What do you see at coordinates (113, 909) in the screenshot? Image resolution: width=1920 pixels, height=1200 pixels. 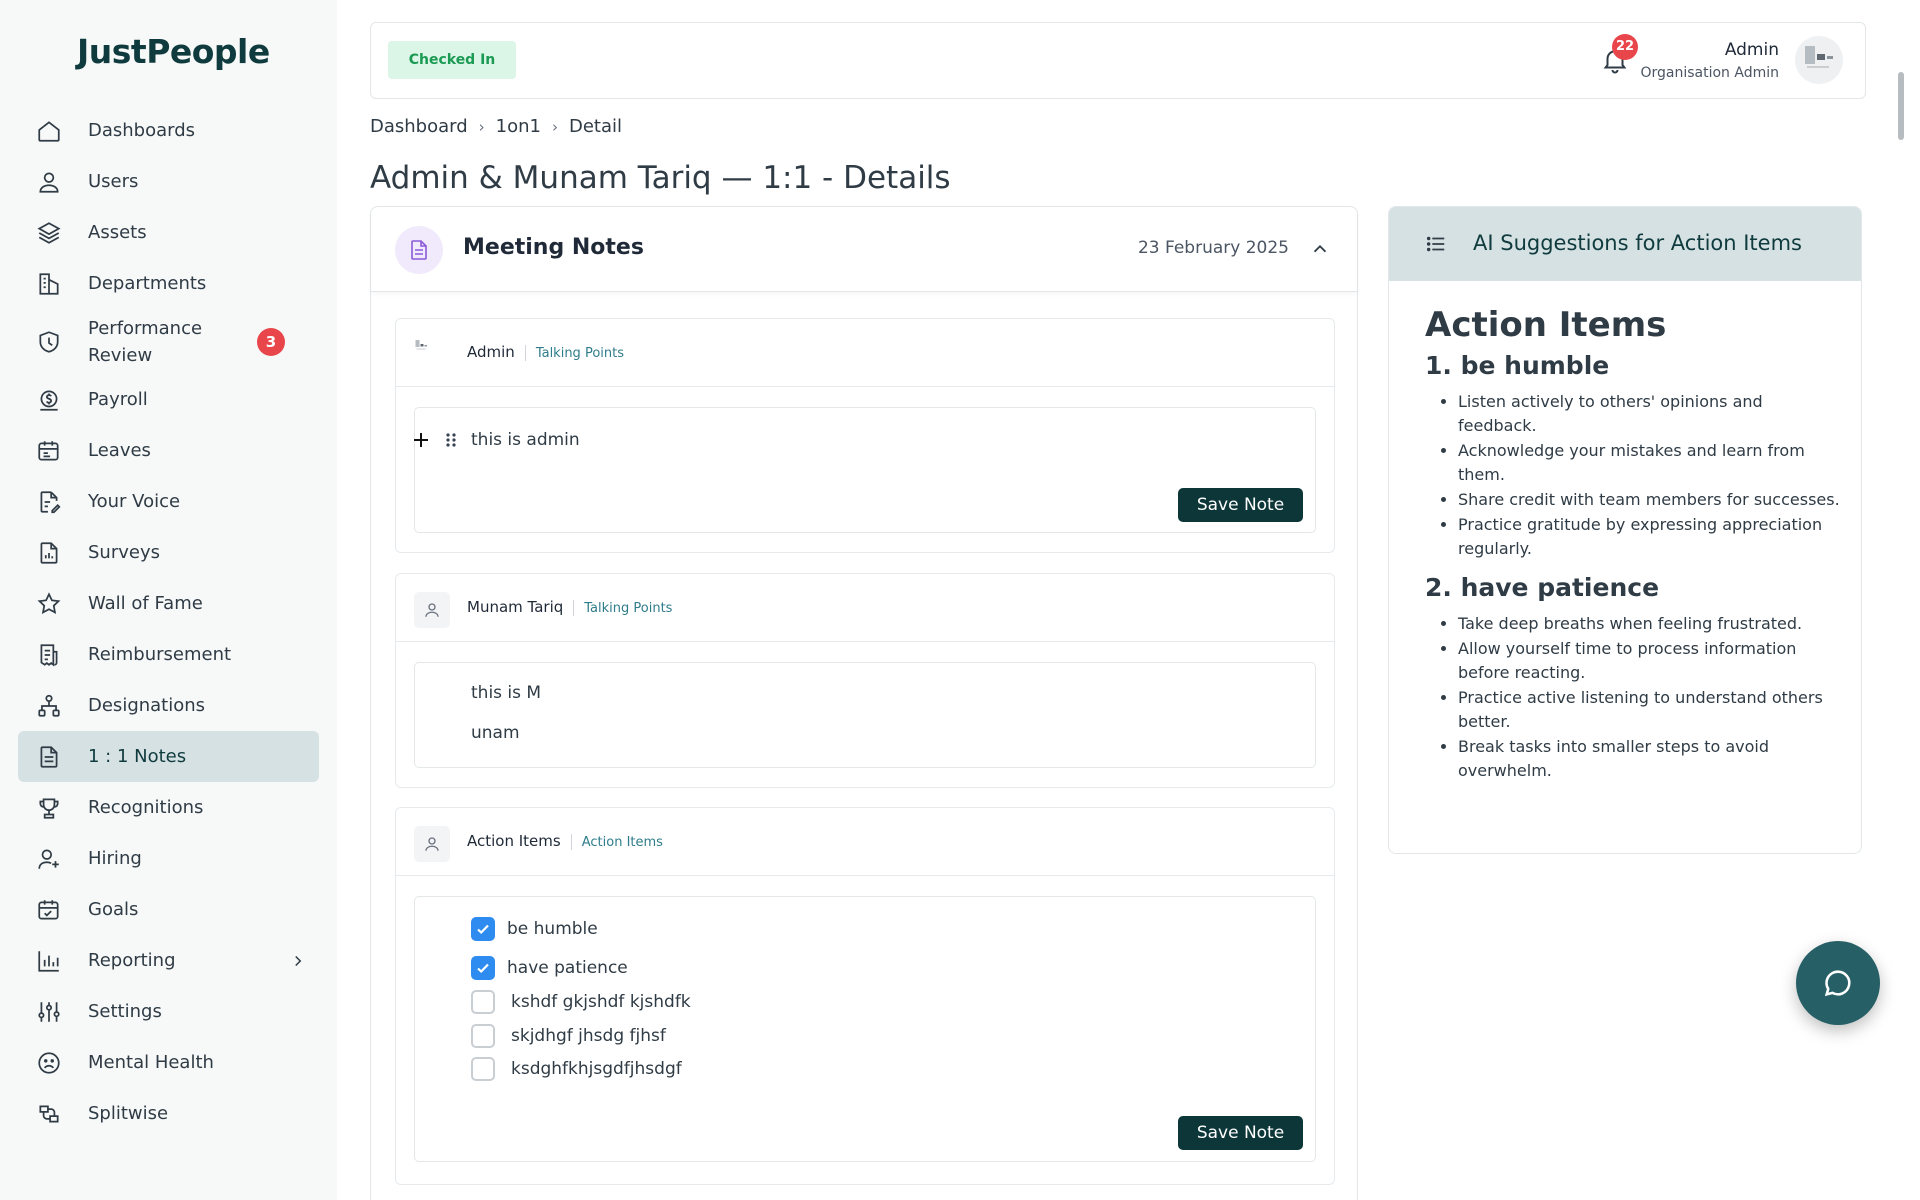 I see `sidebar-item-label: Goals` at bounding box center [113, 909].